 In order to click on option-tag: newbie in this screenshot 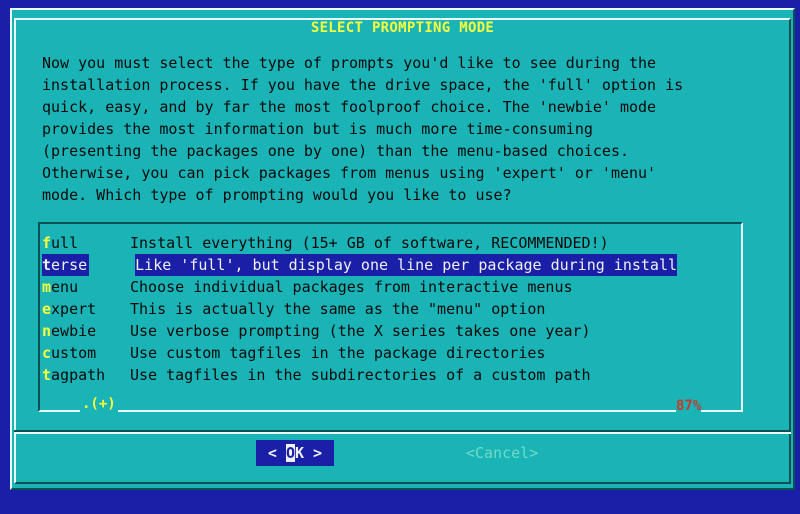, I will do `click(86, 331)`.